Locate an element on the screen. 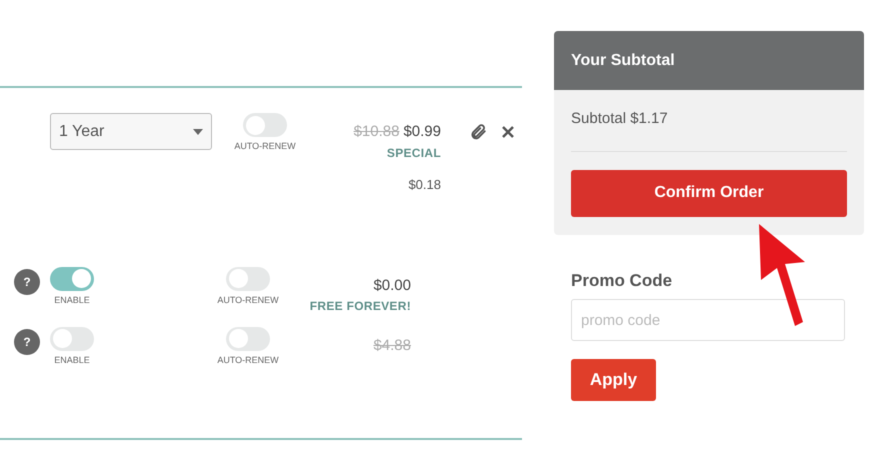  subtotal-text: Subtotal $1.17 is located at coordinates (709, 130).